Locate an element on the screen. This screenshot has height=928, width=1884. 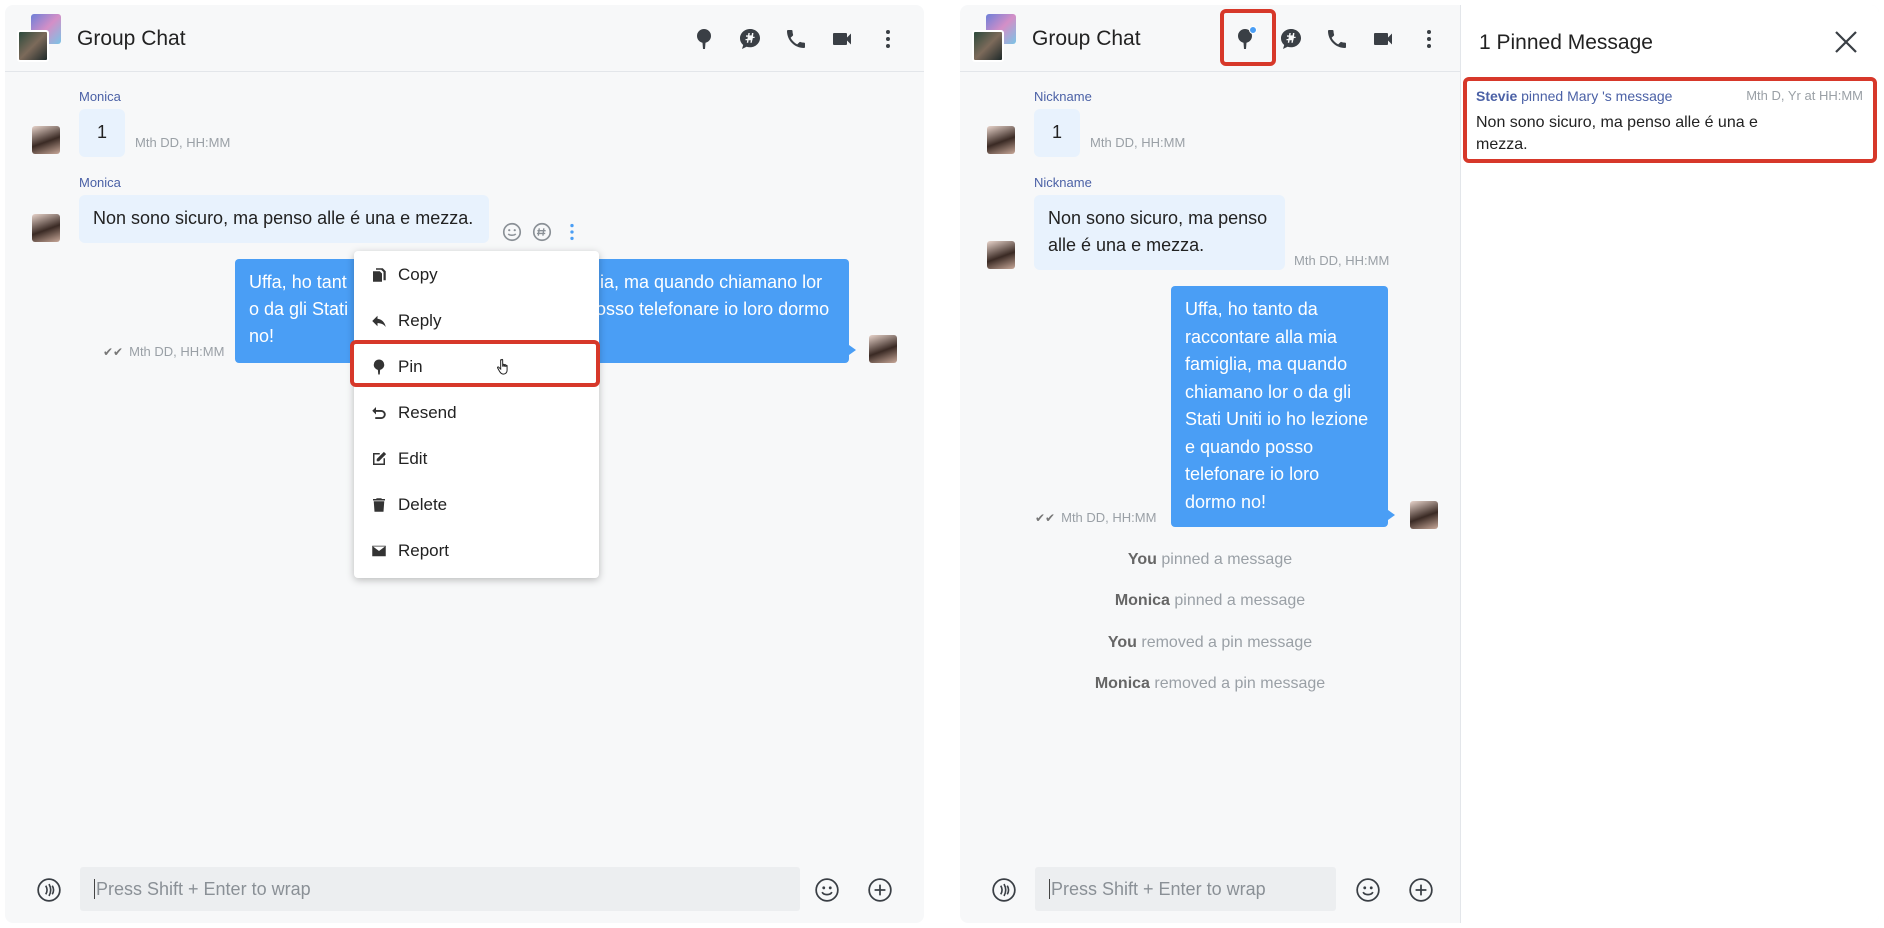
message-more-icon is located at coordinates (572, 232).